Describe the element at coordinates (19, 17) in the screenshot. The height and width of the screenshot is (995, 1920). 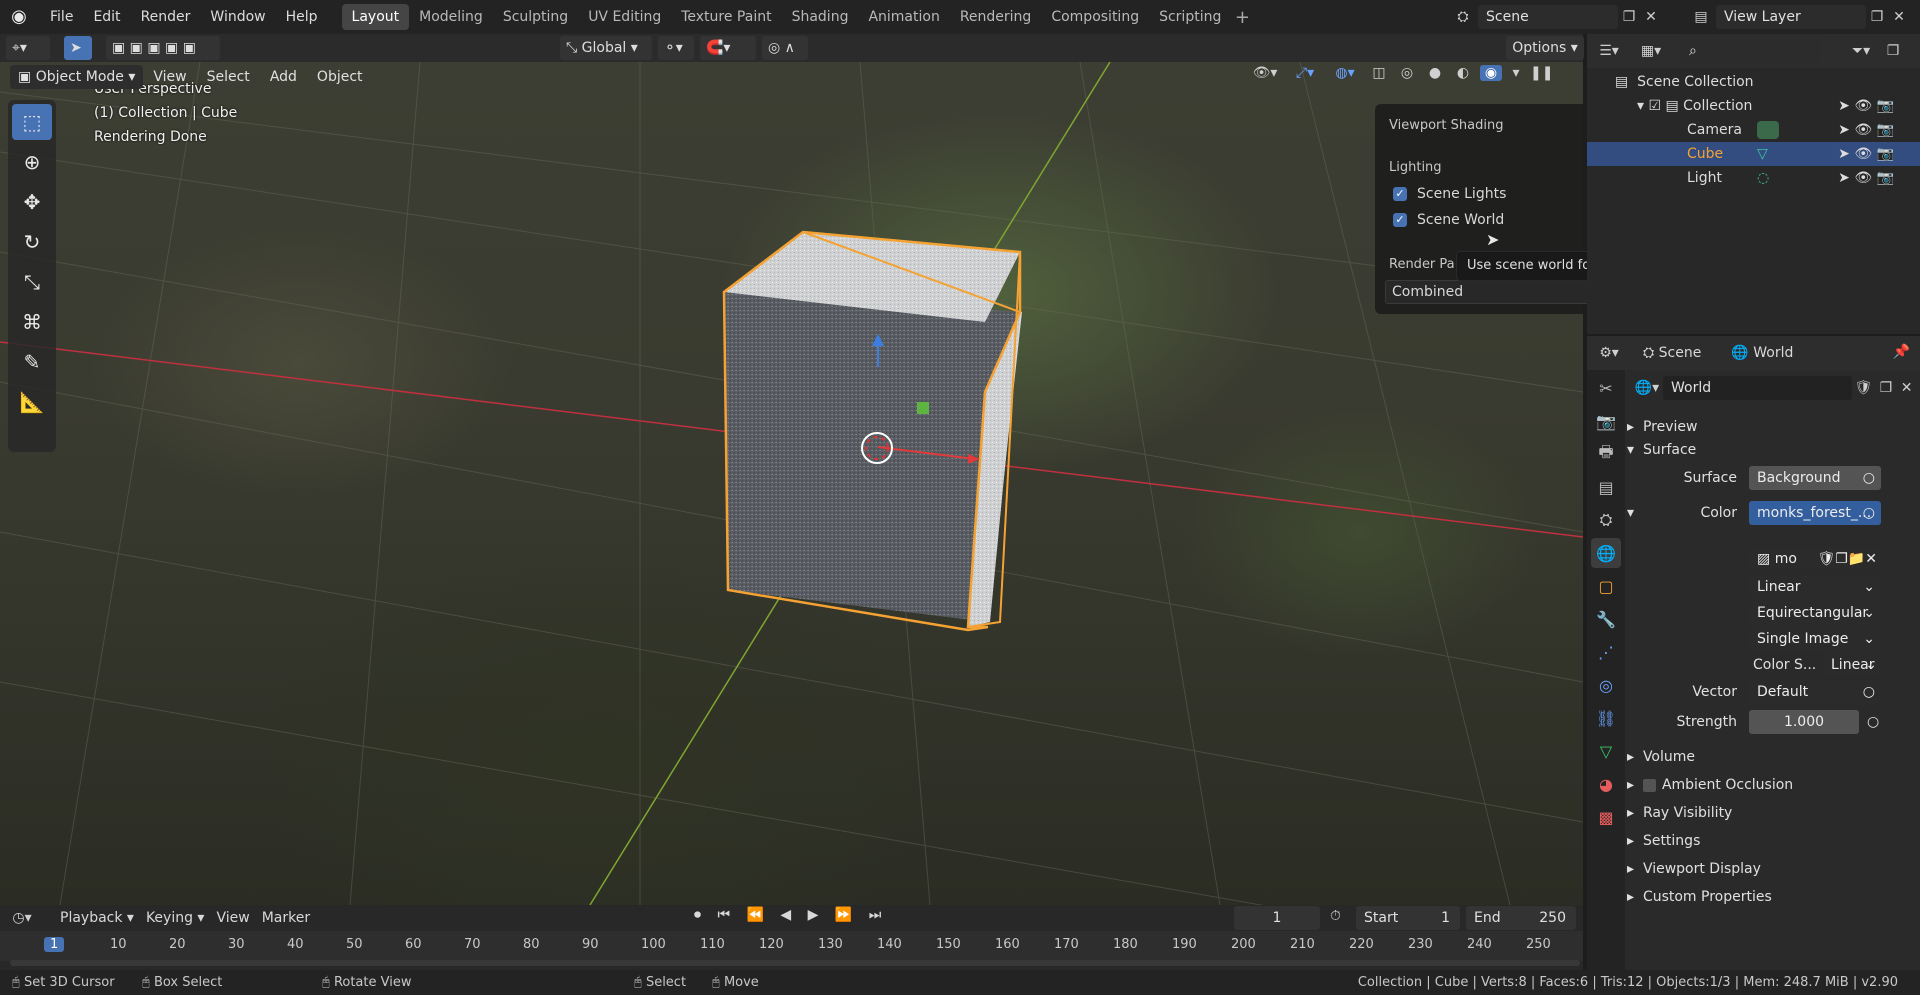
I see `blender-logo-icon: ◉` at that location.